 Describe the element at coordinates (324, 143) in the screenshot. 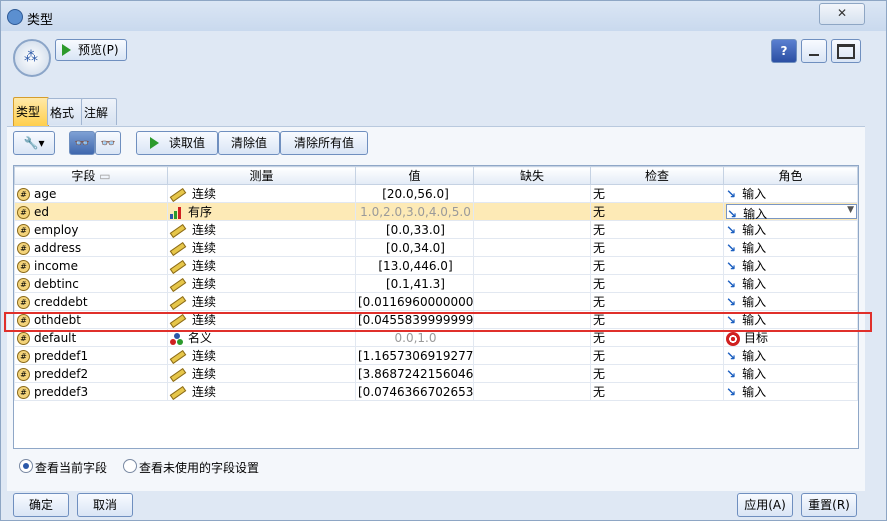

I see `clear-all-values-button: 清除所有值` at that location.